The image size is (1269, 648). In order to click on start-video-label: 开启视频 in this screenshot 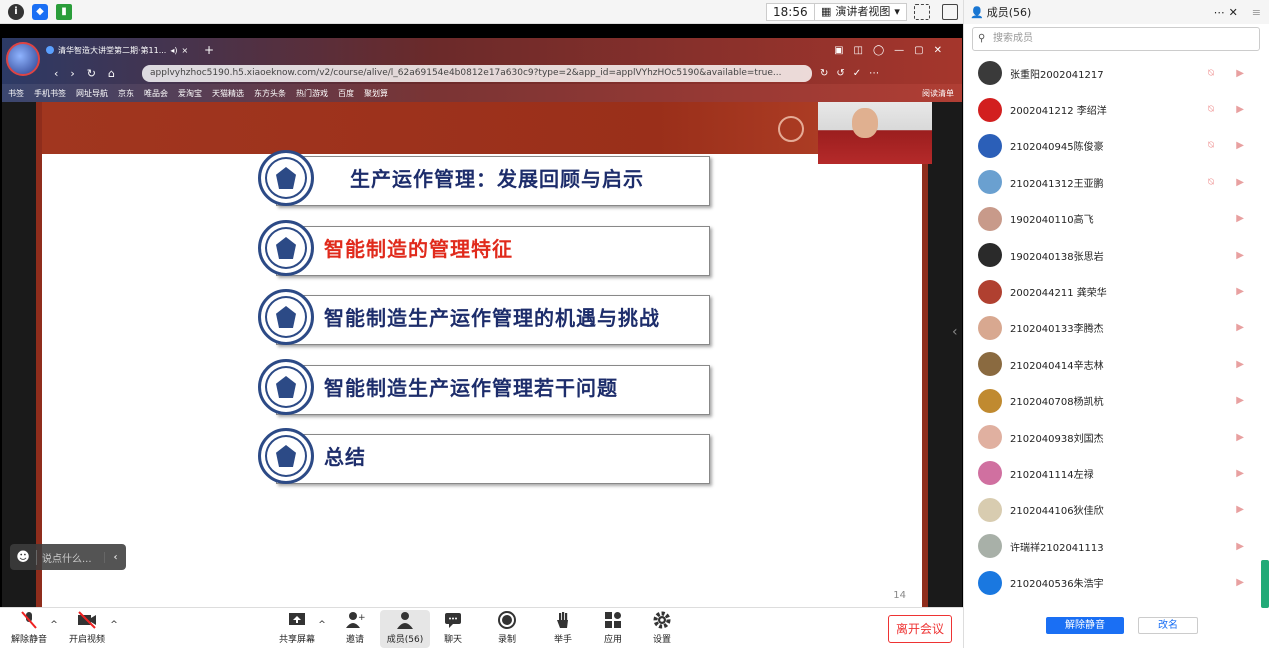, I will do `click(86, 640)`.